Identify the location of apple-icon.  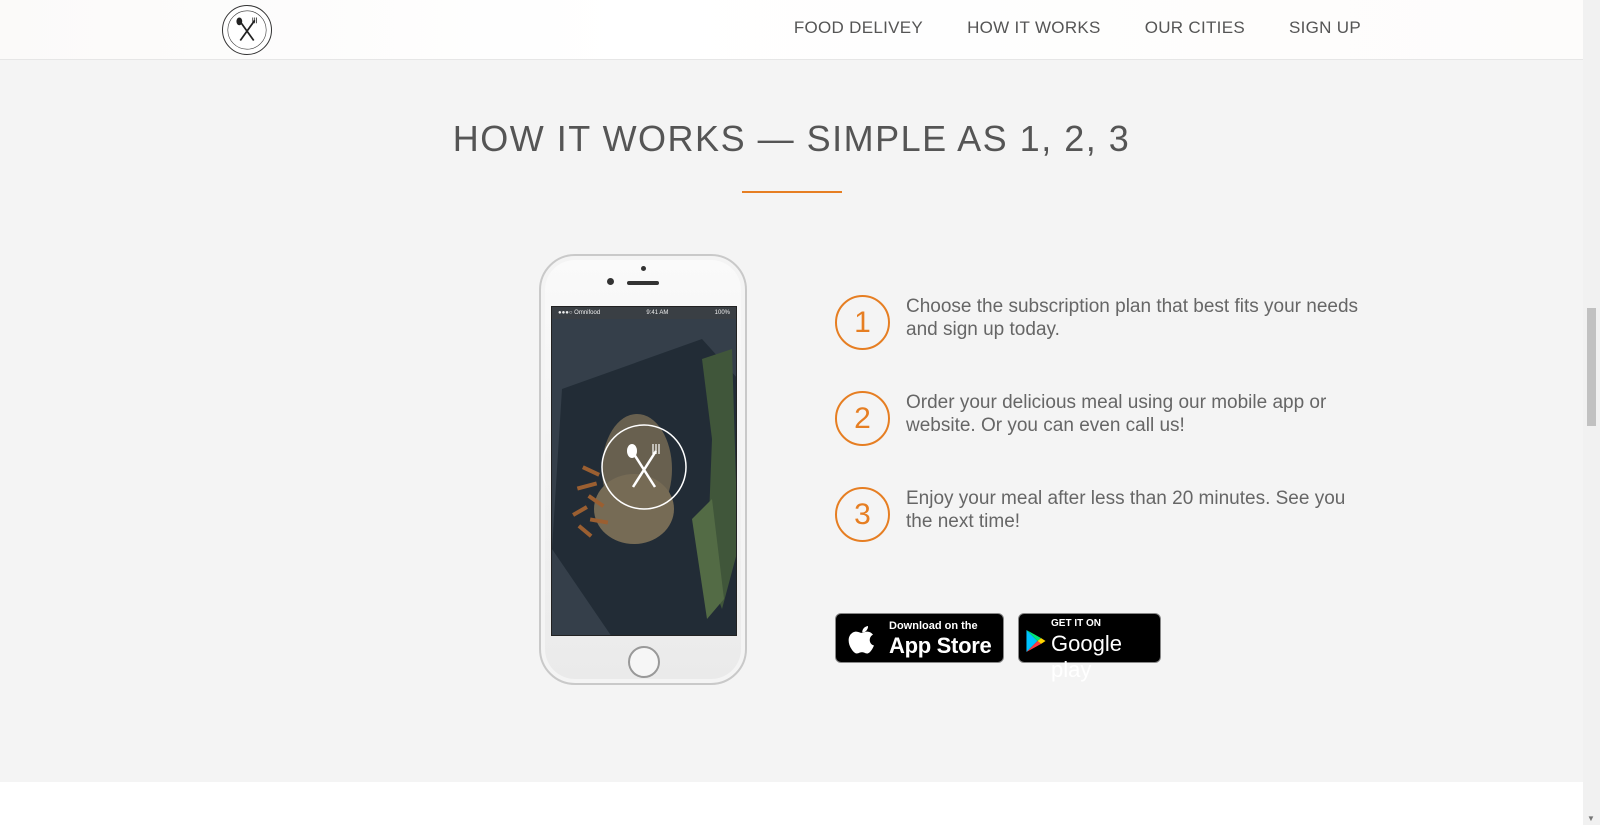
(861, 640).